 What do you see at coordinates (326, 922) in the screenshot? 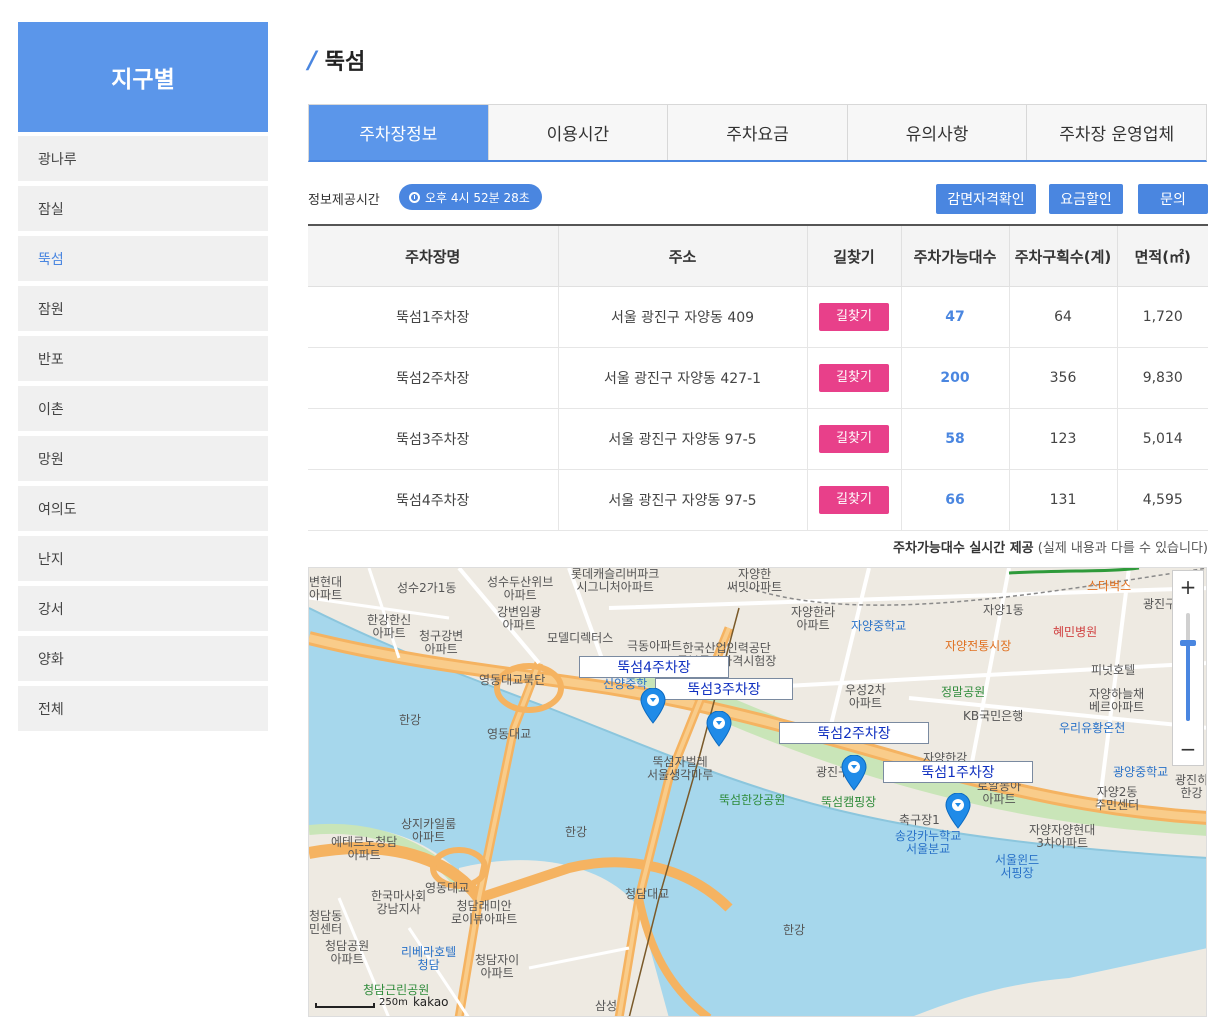
I see `map-place-label: 청담동 민센터` at bounding box center [326, 922].